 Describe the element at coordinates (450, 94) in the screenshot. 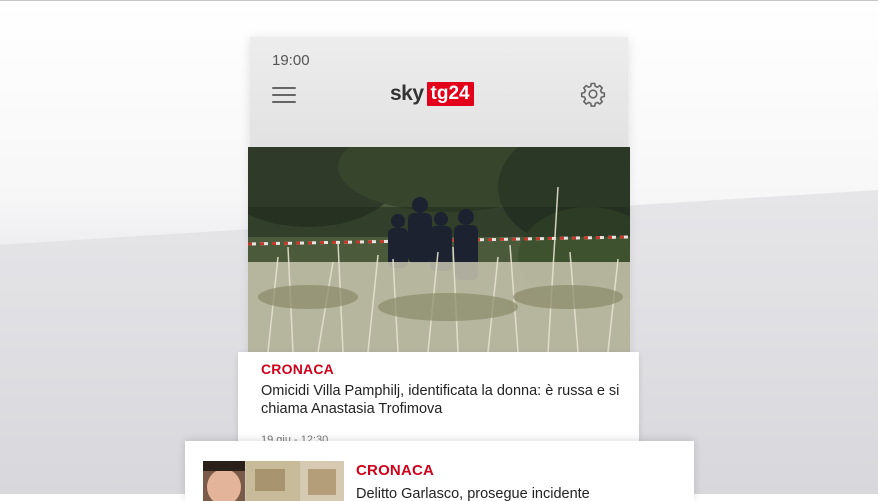

I see `logo-tg24-text: tg24` at that location.